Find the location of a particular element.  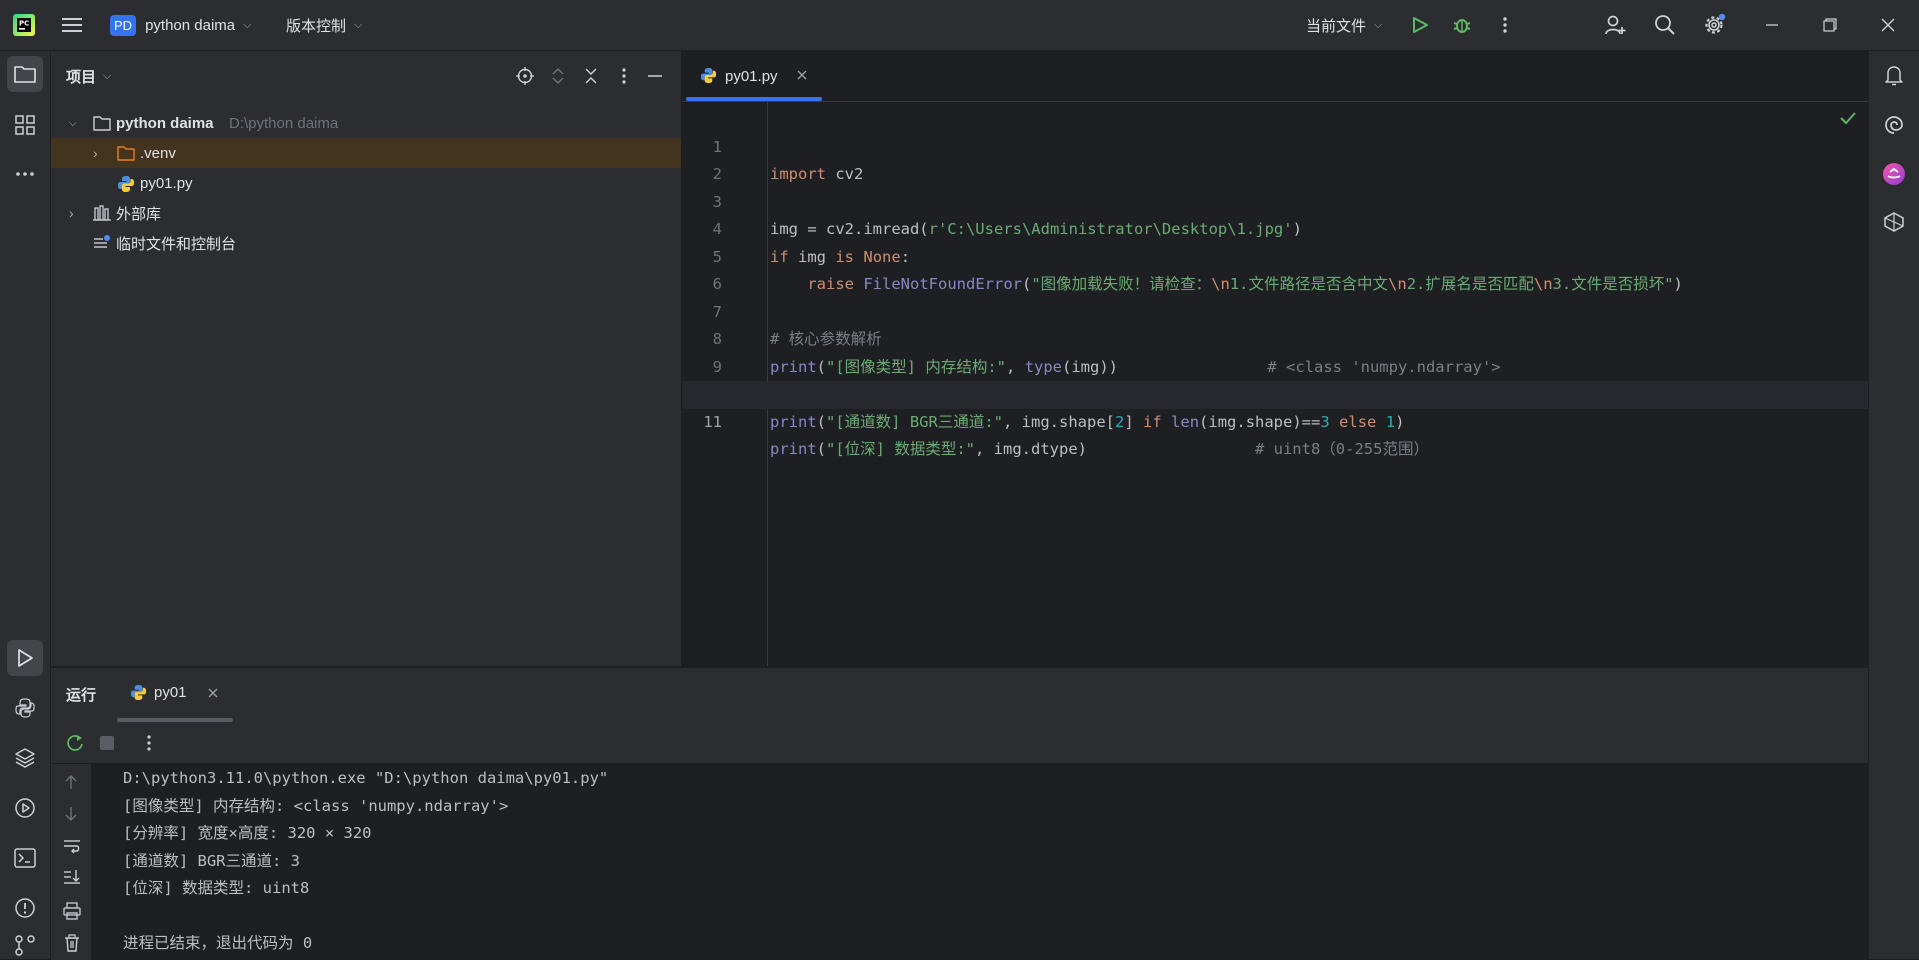

console-line: [通道数] BGR三通道: 3 is located at coordinates (211, 860).